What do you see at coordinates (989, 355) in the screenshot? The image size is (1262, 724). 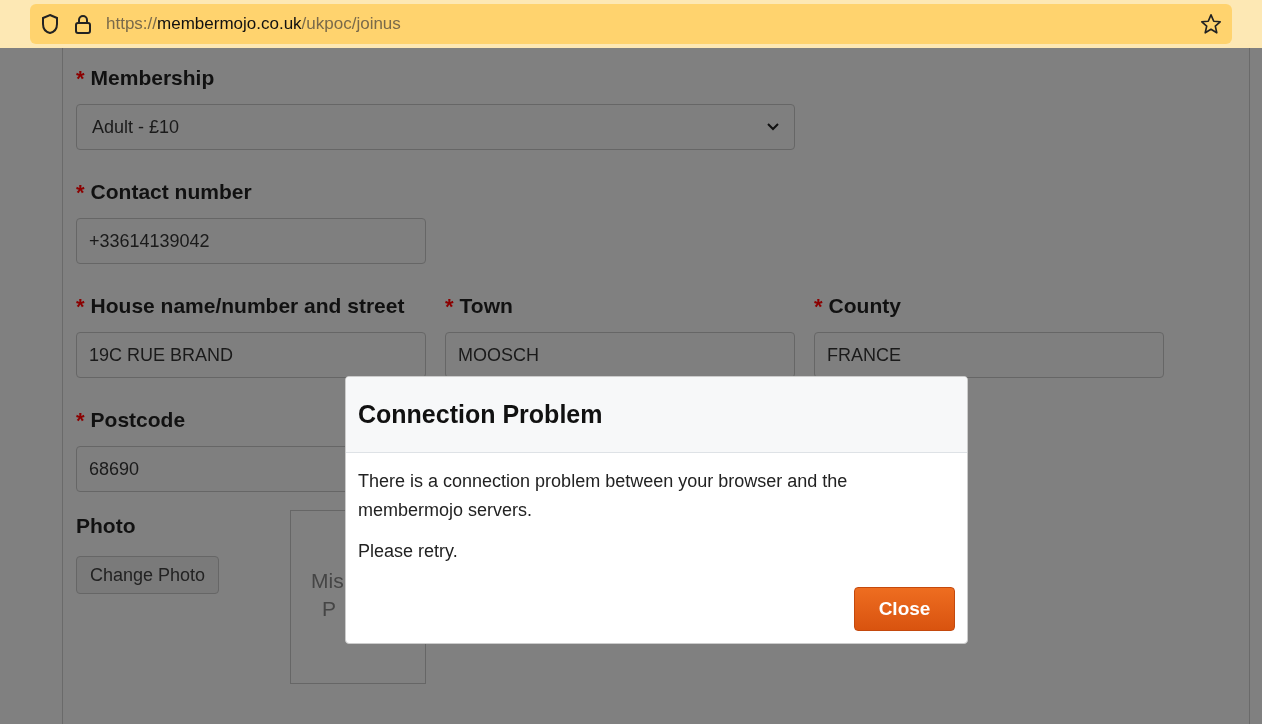 I see `input-field: FRANCE` at bounding box center [989, 355].